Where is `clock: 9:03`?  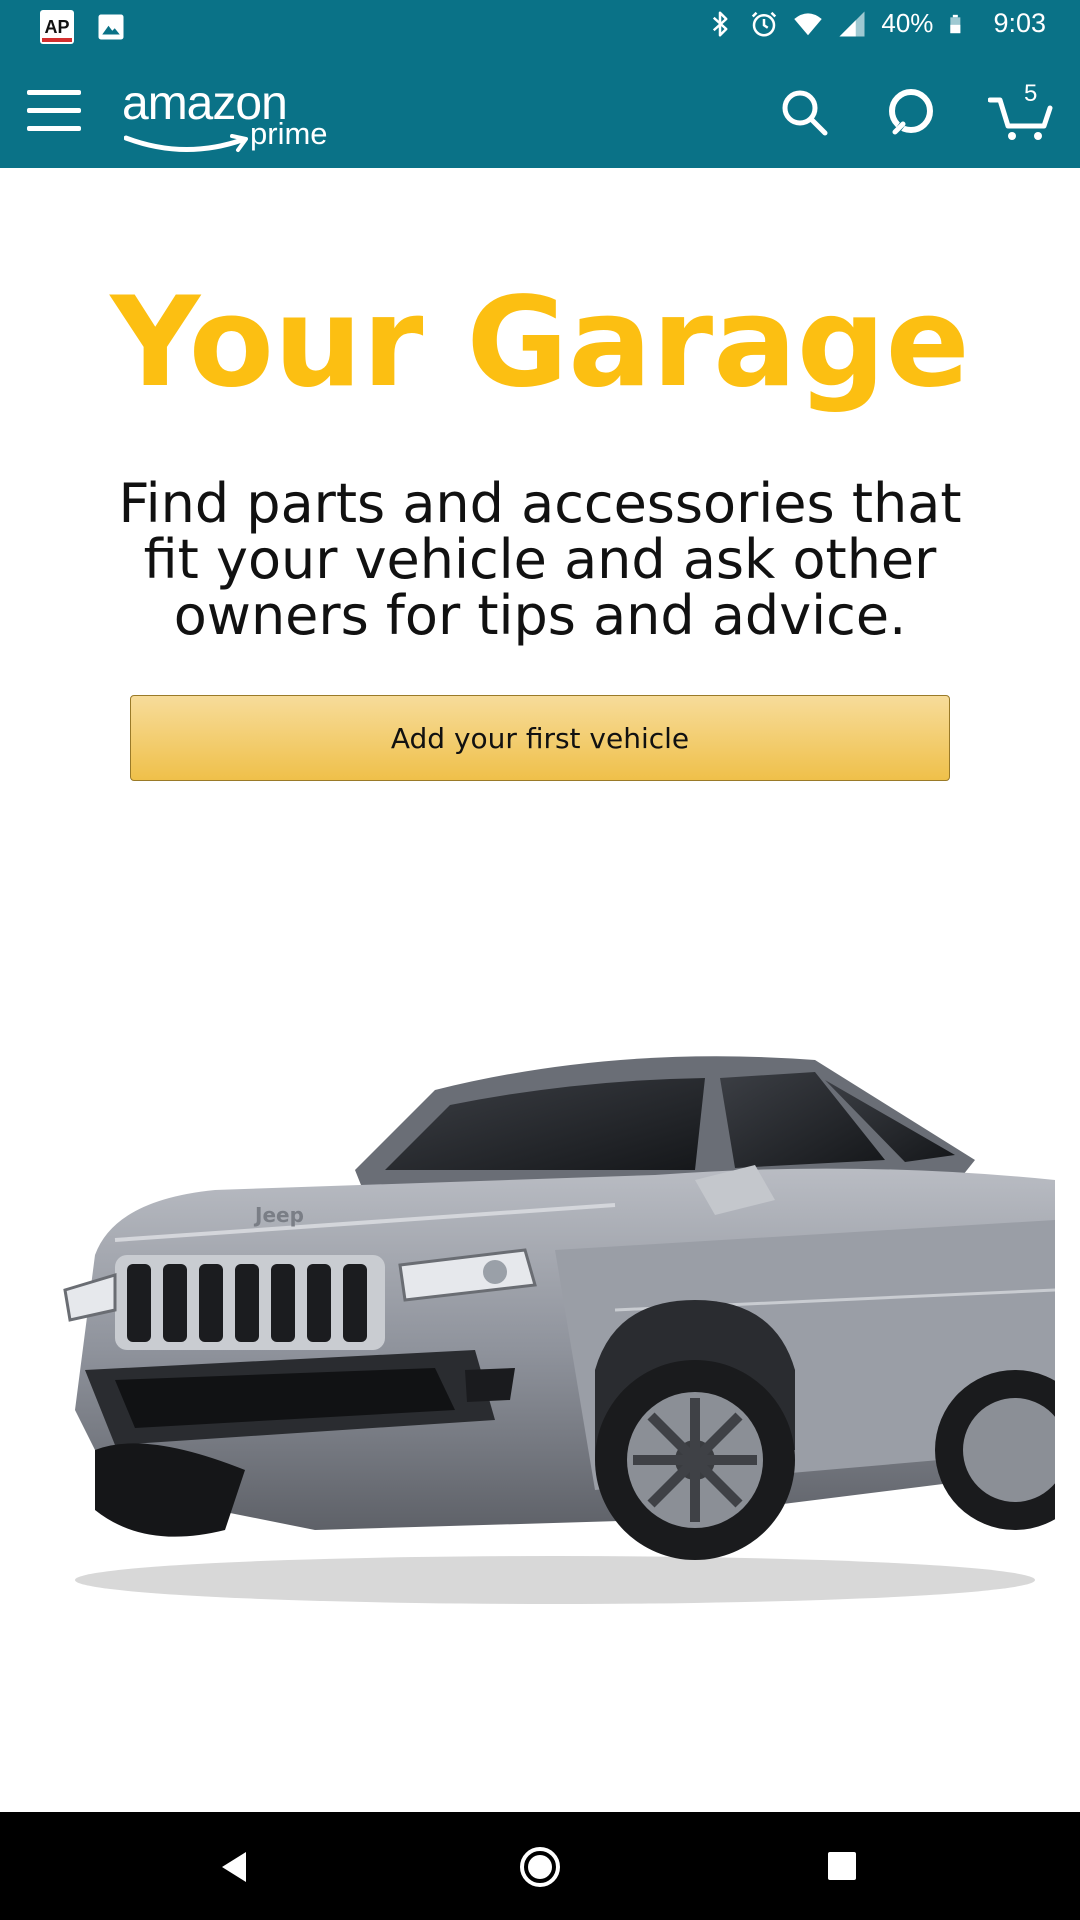 clock: 9:03 is located at coordinates (1019, 23).